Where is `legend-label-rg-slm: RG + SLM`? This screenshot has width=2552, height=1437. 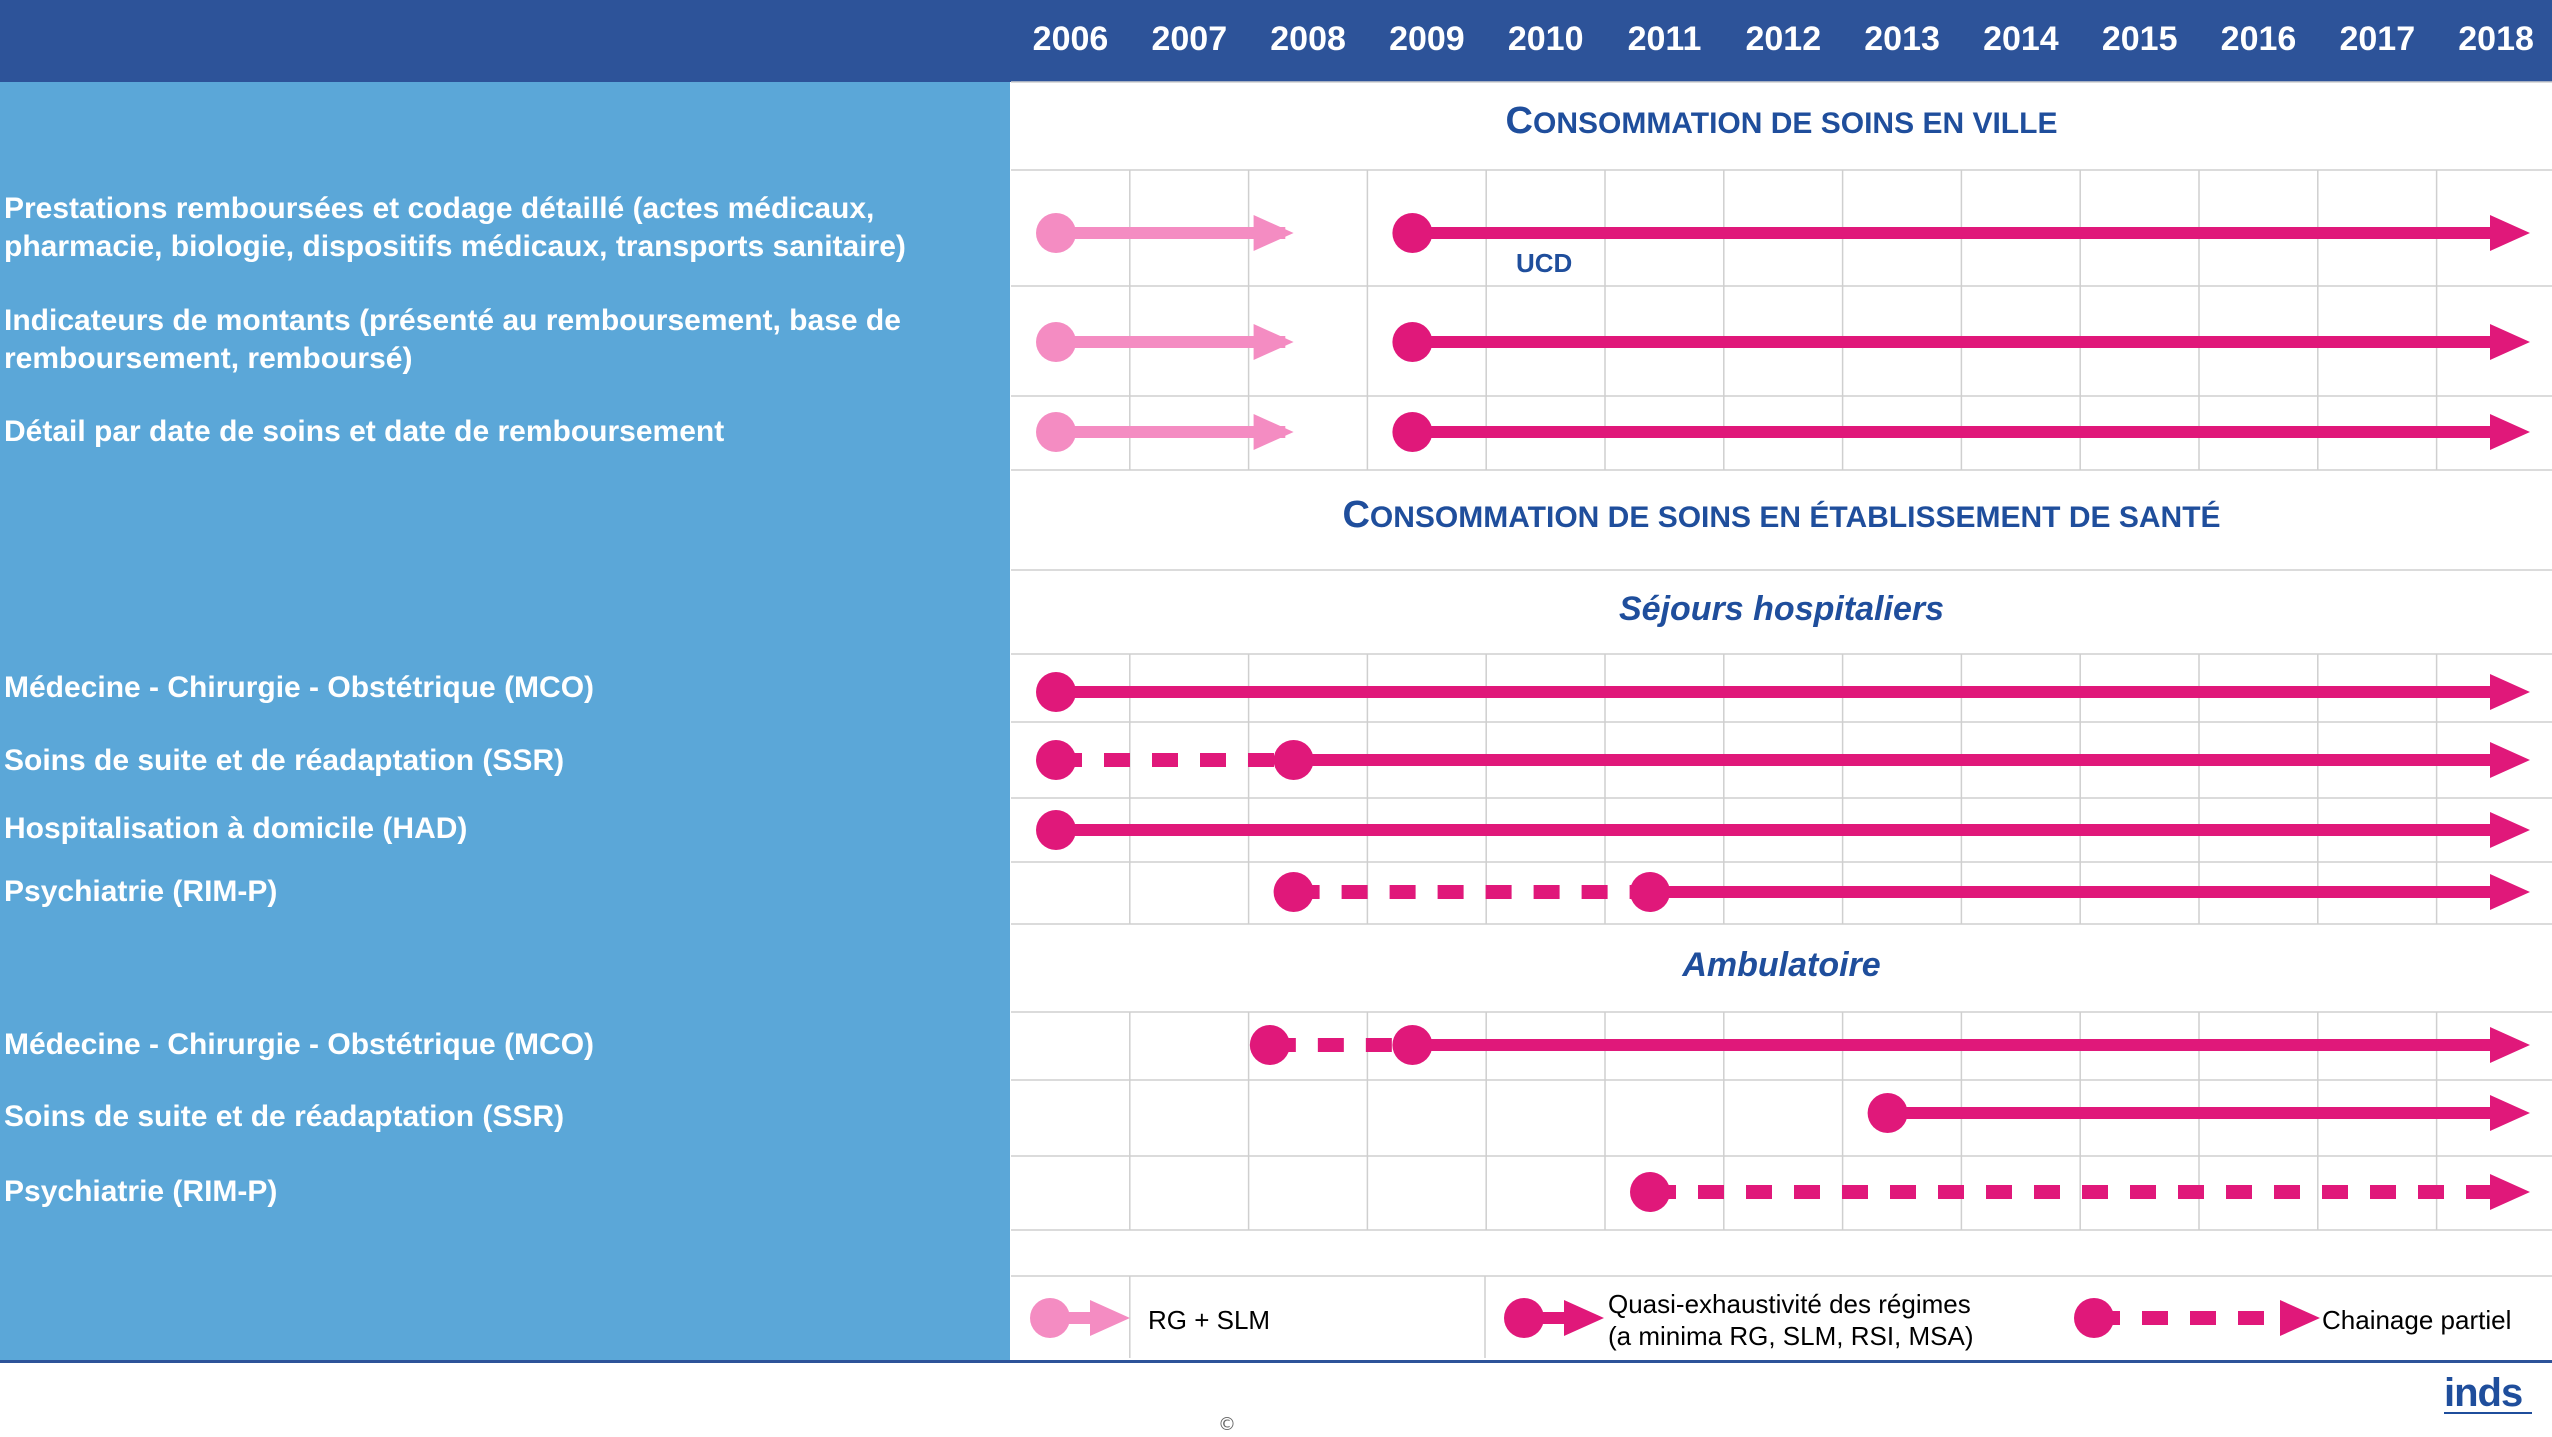
legend-label-rg-slm: RG + SLM is located at coordinates (1209, 1320).